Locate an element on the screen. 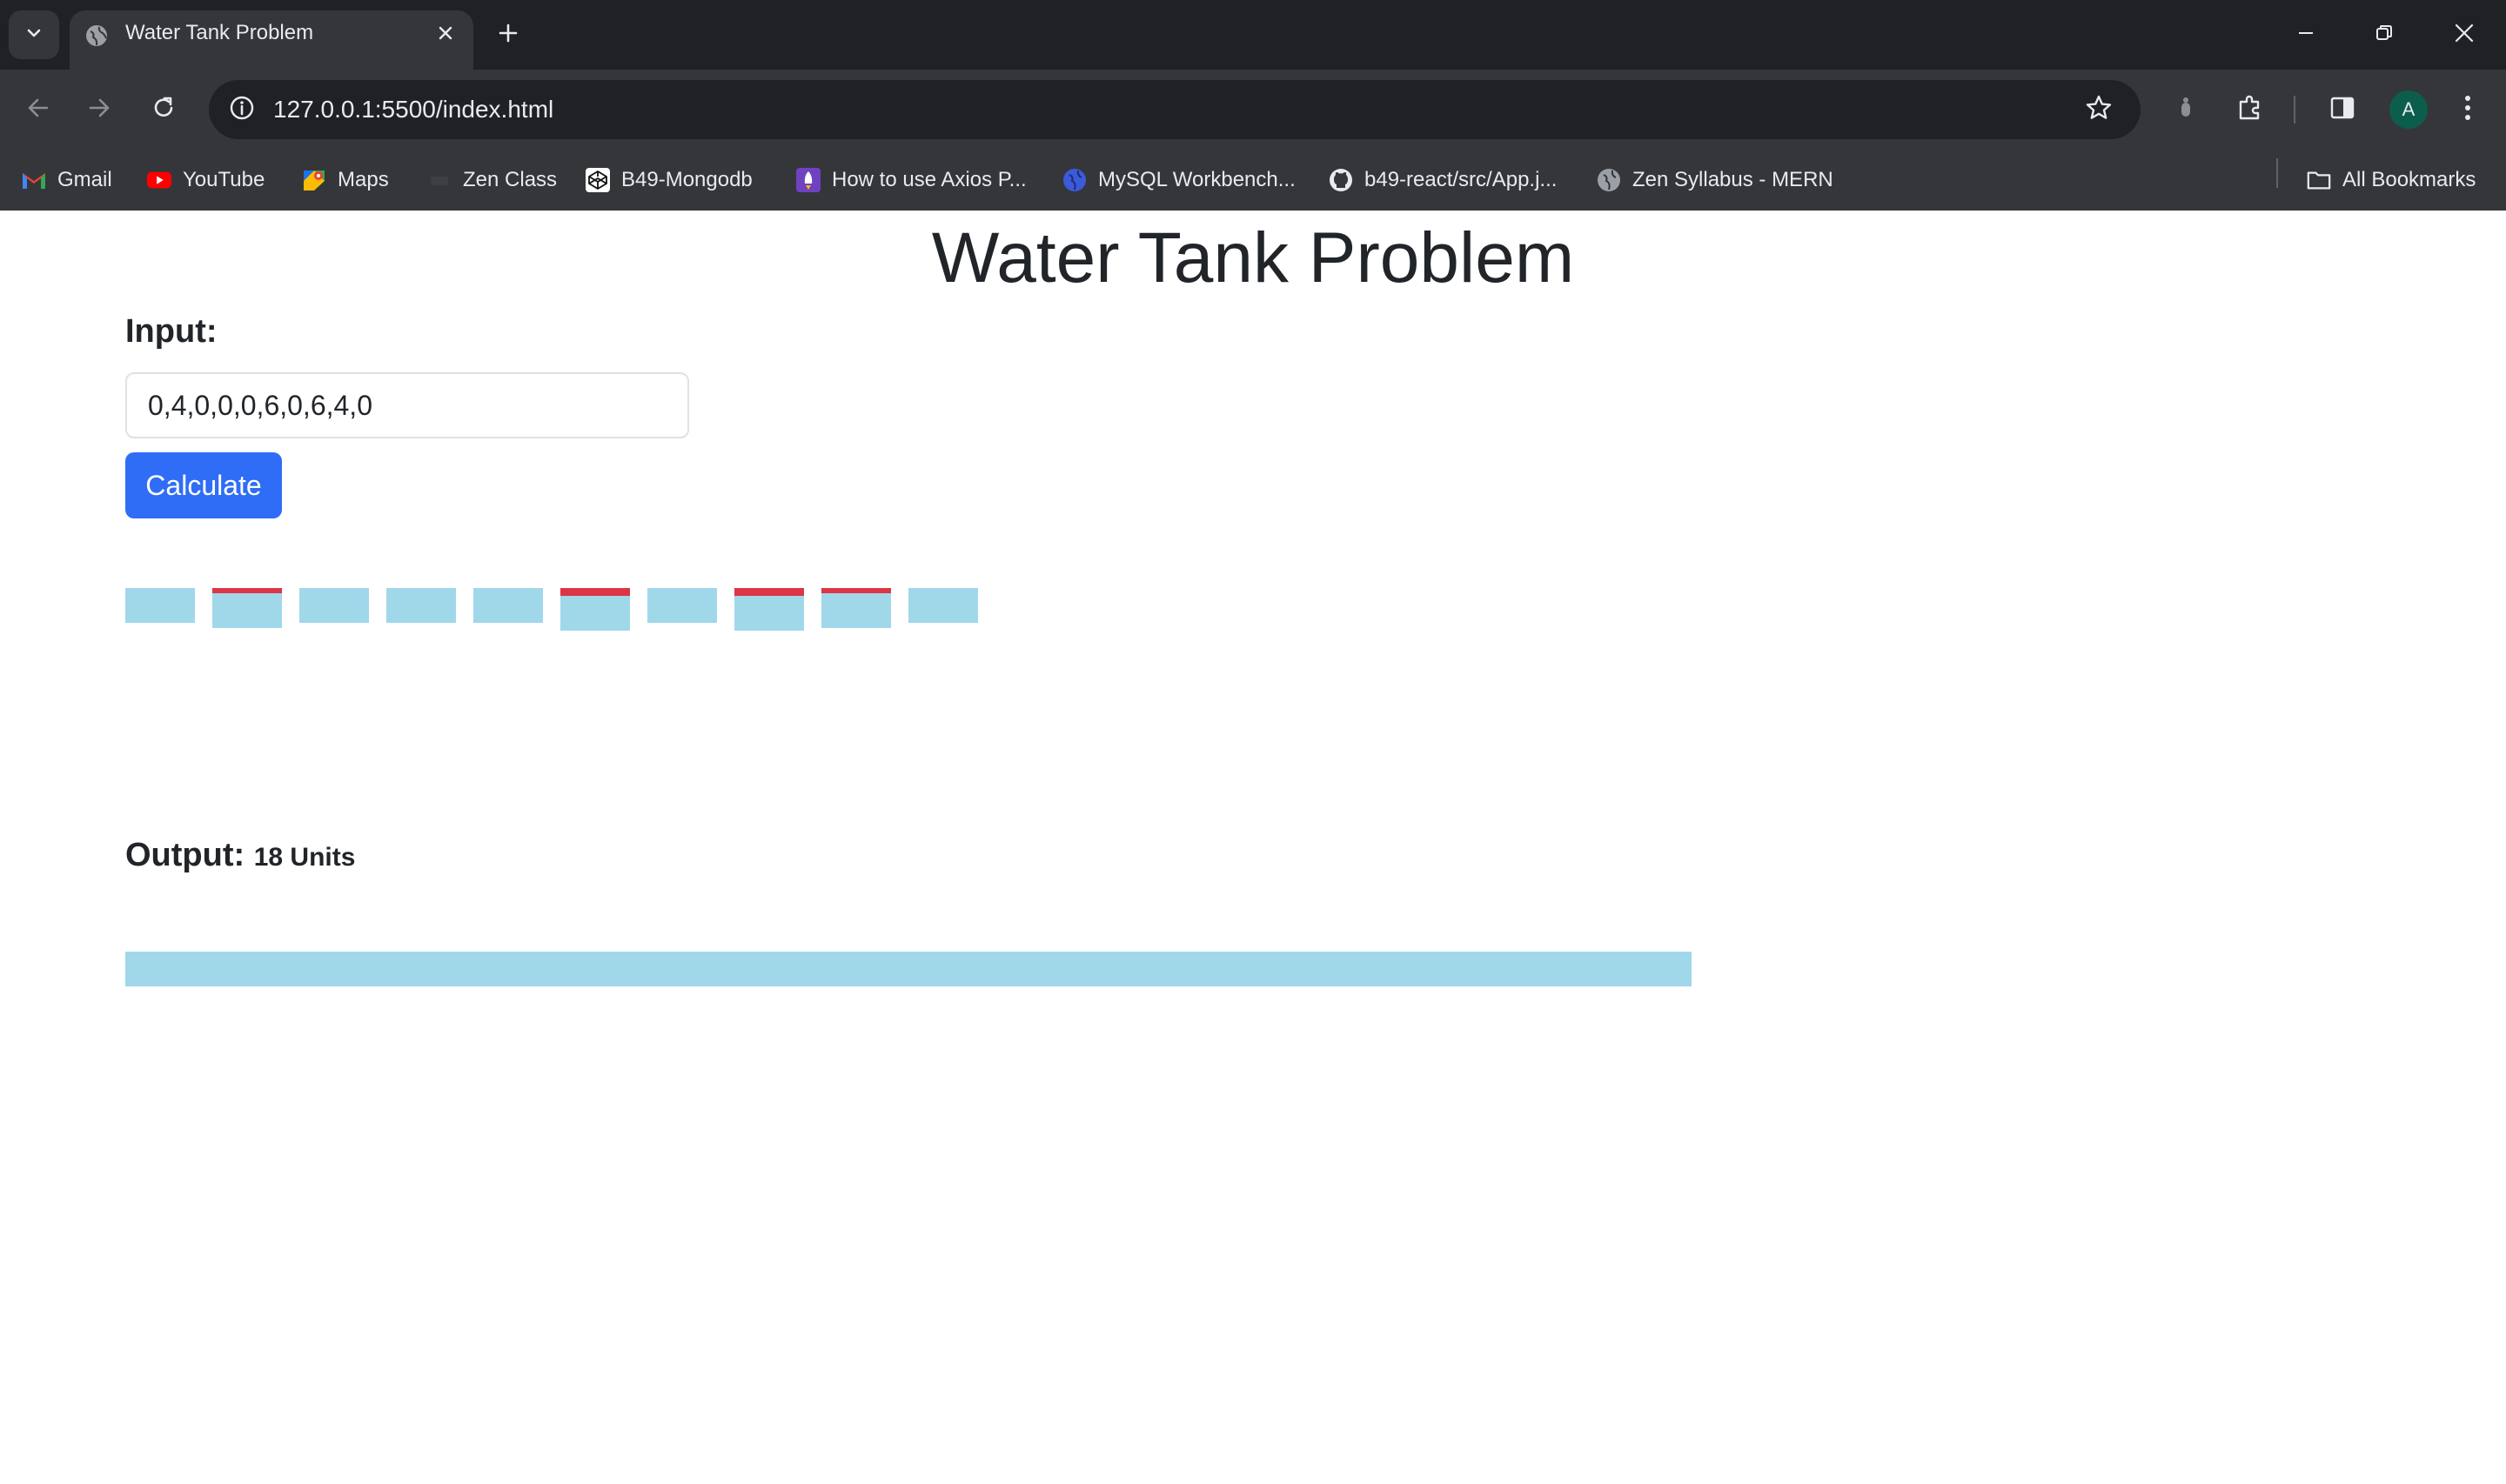 The image size is (2506, 1484). bookmark-label: Zen Syllabus - MERN is located at coordinates (1732, 180).